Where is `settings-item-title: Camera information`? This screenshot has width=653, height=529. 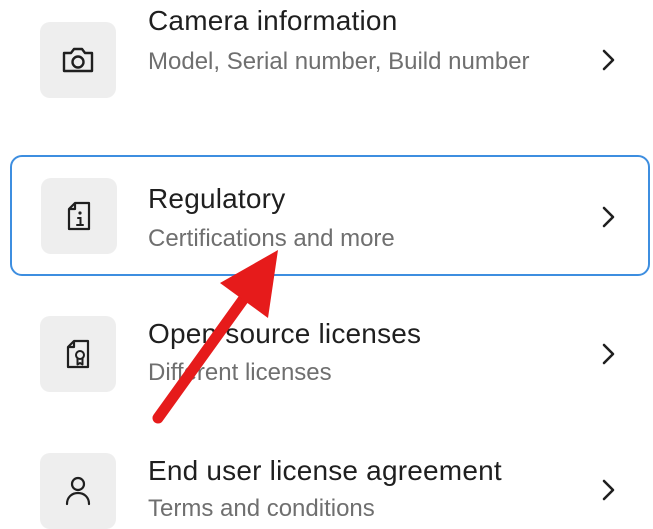 settings-item-title: Camera information is located at coordinates (273, 20).